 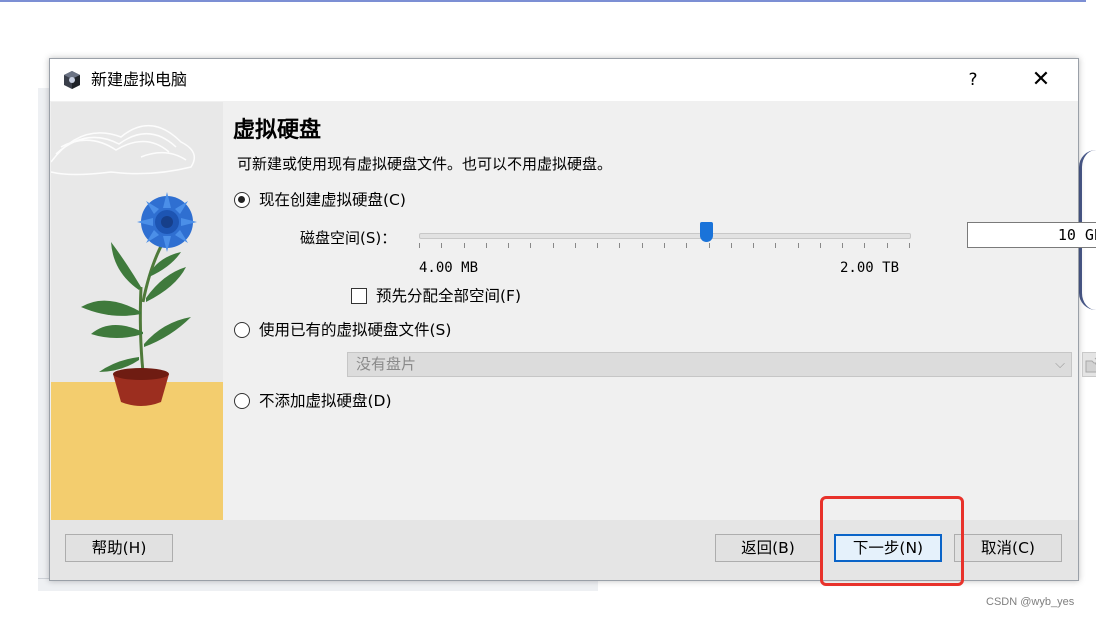 I want to click on disk-size-slider-thumb, so click(x=706, y=232).